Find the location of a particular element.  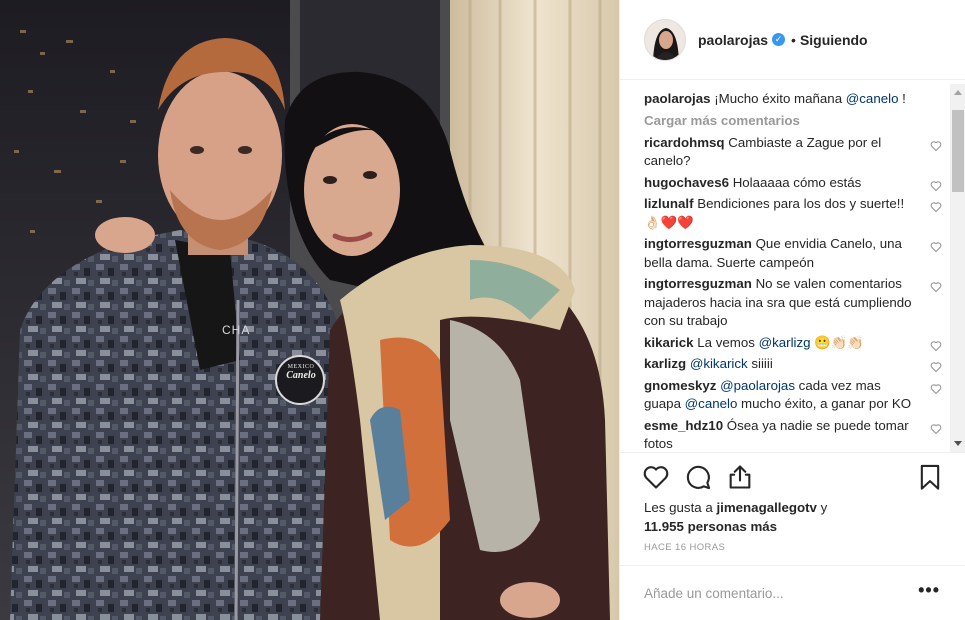

photo-shirt-text: CHA is located at coordinates (236, 330).